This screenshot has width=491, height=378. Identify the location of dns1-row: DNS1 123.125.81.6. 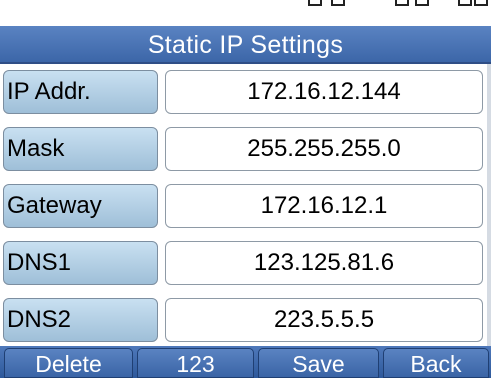
(245, 263).